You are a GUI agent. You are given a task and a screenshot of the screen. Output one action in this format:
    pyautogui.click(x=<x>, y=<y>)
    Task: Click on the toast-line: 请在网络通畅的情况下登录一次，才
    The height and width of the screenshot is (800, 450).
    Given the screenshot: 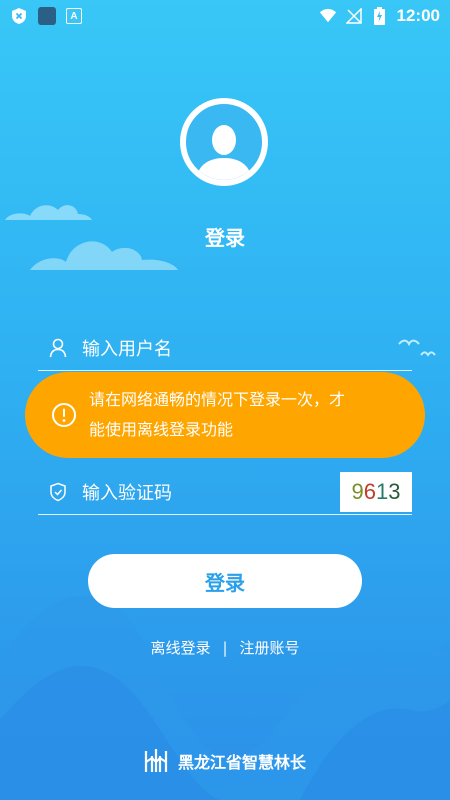 What is the action you would take?
    pyautogui.click(x=217, y=399)
    